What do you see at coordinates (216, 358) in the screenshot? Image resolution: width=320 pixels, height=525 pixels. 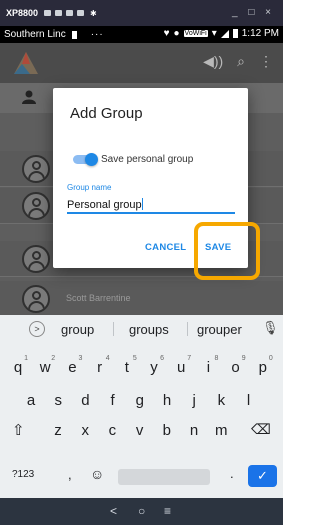 I see `key-number-hint: 8` at bounding box center [216, 358].